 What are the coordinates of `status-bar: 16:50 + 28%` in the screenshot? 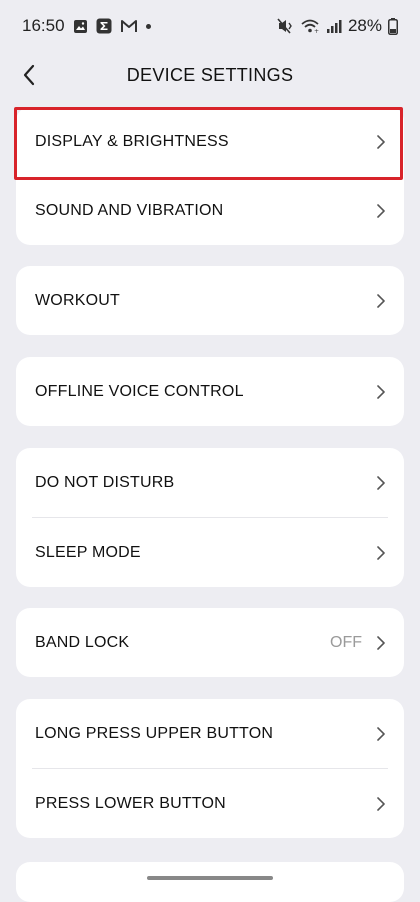 It's located at (210, 26).